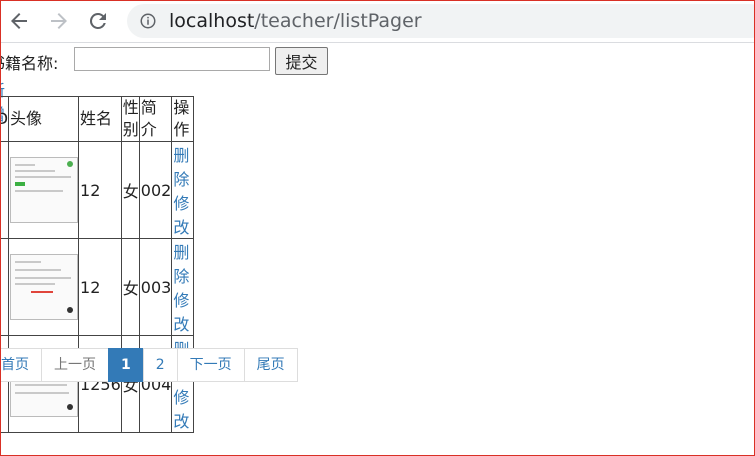 This screenshot has height=456, width=755. Describe the element at coordinates (126, 365) in the screenshot. I see `page-link-1: 1` at that location.